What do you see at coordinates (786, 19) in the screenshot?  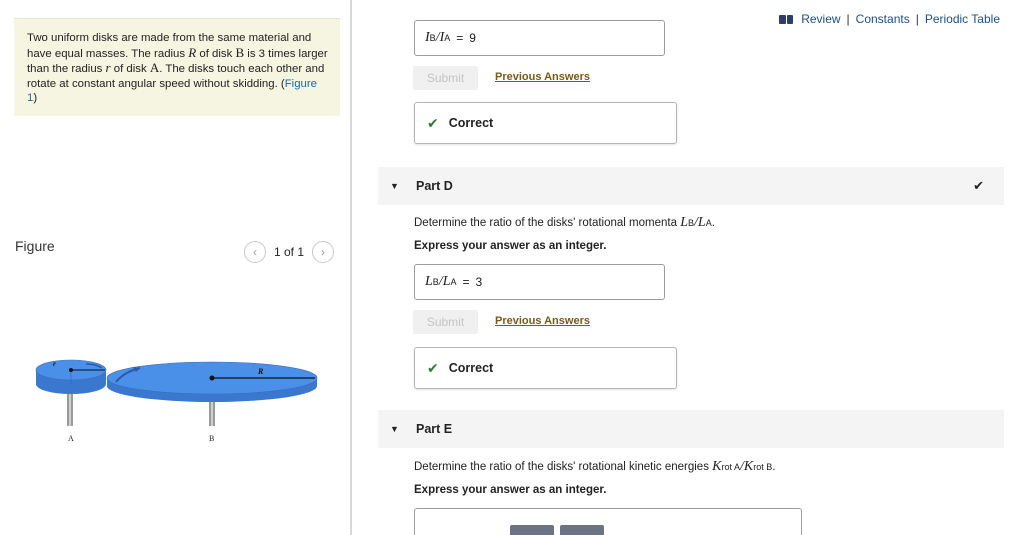 I see `book-icon` at bounding box center [786, 19].